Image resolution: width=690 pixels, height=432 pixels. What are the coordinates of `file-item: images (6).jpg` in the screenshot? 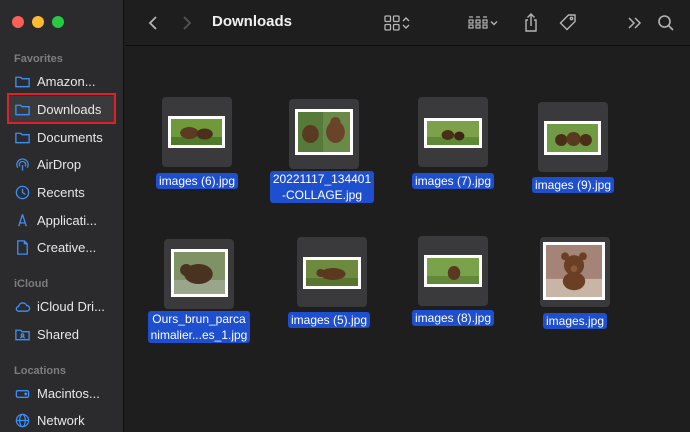 It's located at (197, 147).